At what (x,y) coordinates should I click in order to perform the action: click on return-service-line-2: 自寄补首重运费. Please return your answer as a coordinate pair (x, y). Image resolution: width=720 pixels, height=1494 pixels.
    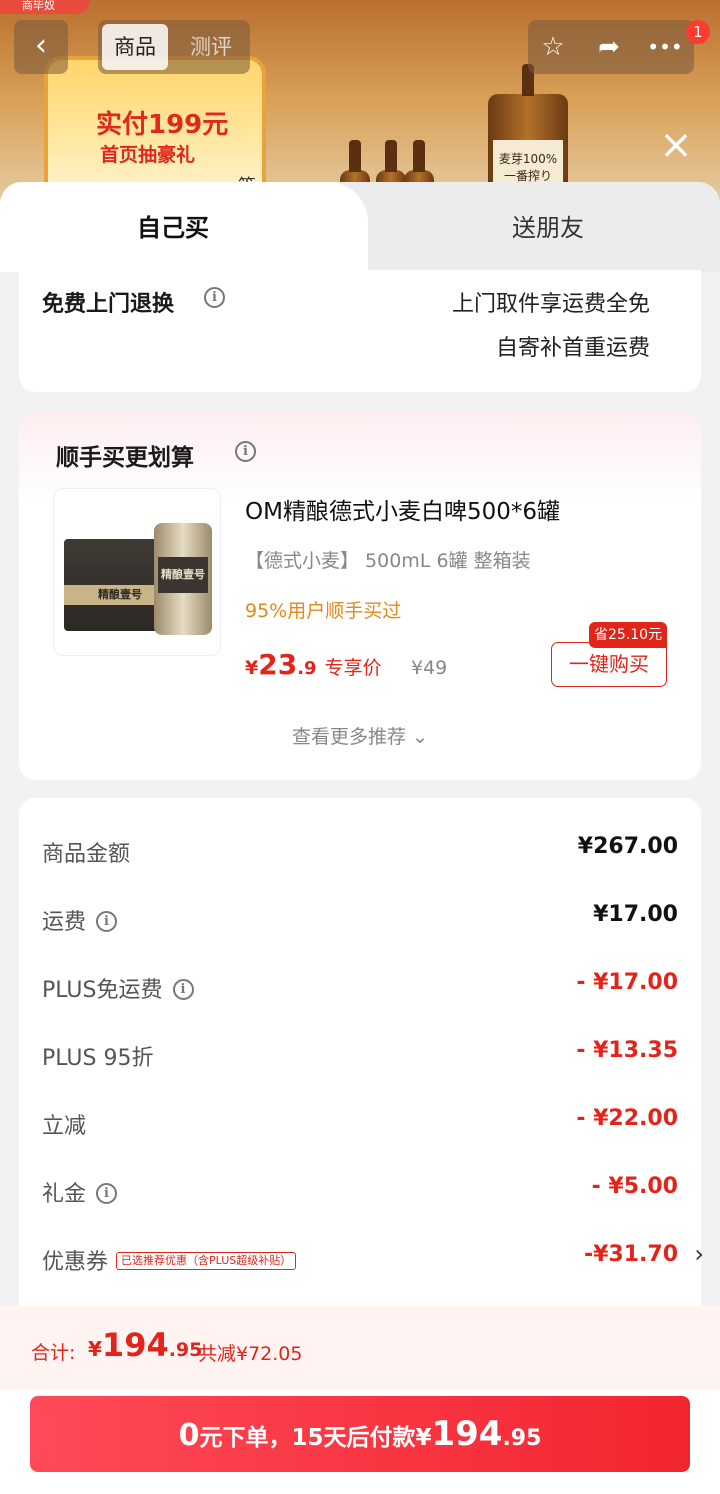
    Looking at the image, I should click on (572, 348).